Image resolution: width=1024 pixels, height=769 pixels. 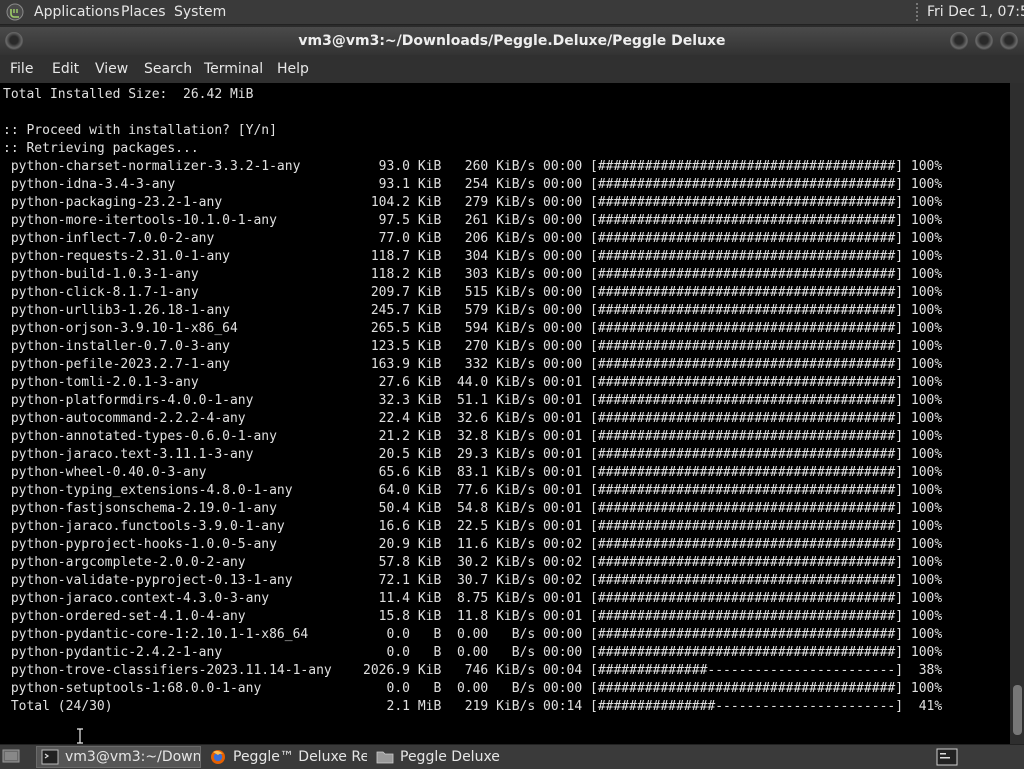 I want to click on folder-icon, so click(x=385, y=757).